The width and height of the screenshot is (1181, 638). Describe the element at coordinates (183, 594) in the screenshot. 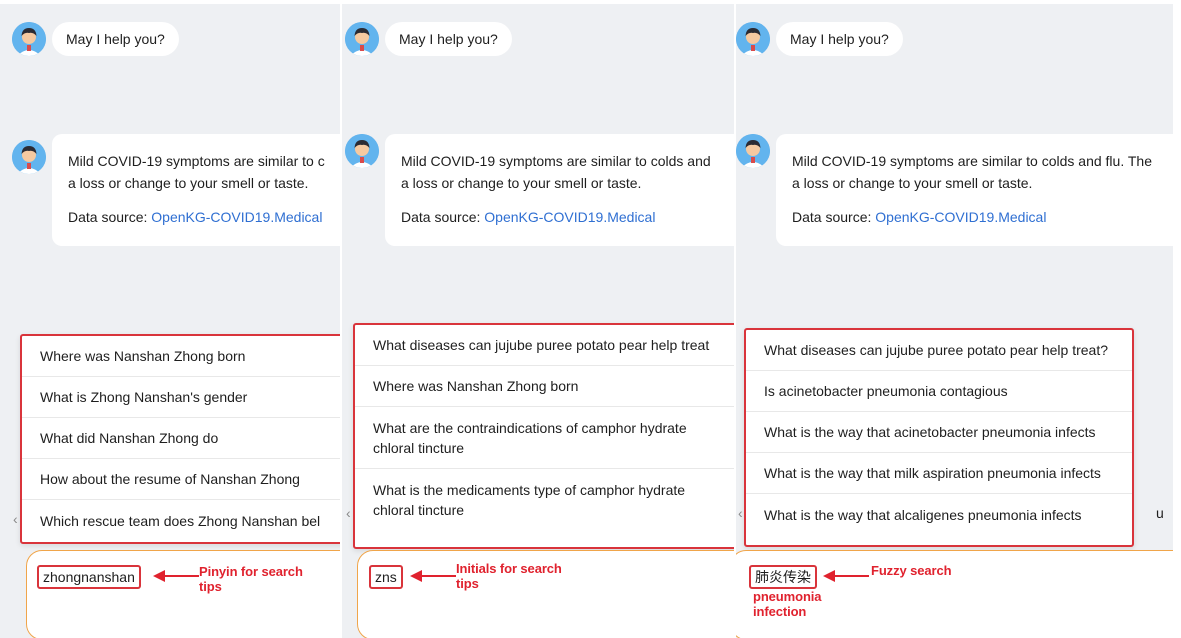

I see `chat-input-area: zhongnanshan Pinyin for search tips` at that location.